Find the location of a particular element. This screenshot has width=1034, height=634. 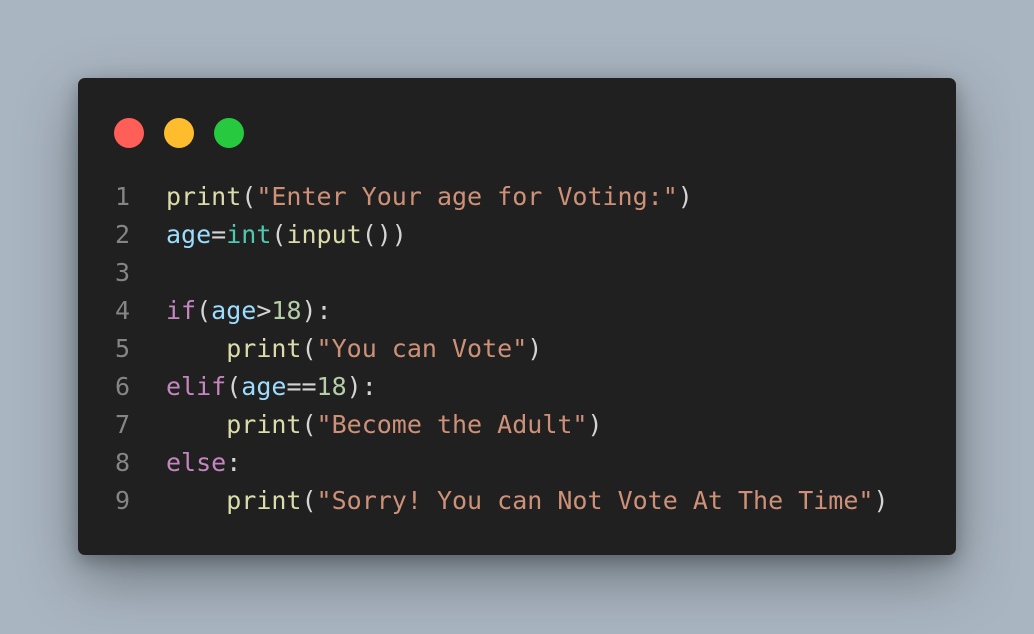

minimize-dot-icon is located at coordinates (179, 133).